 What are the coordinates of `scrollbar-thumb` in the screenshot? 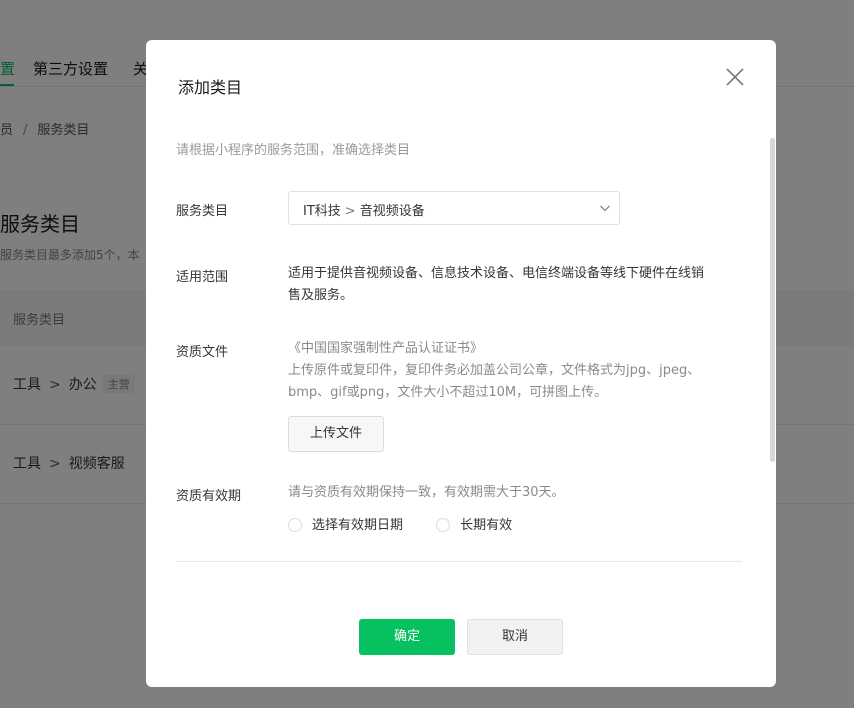 It's located at (772, 300).